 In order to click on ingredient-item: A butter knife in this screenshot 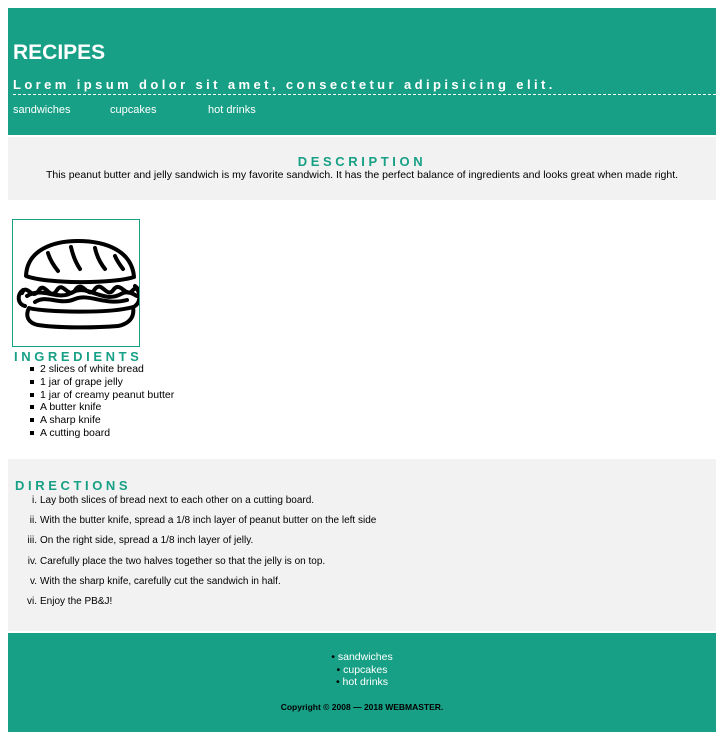, I will do `click(101, 407)`.